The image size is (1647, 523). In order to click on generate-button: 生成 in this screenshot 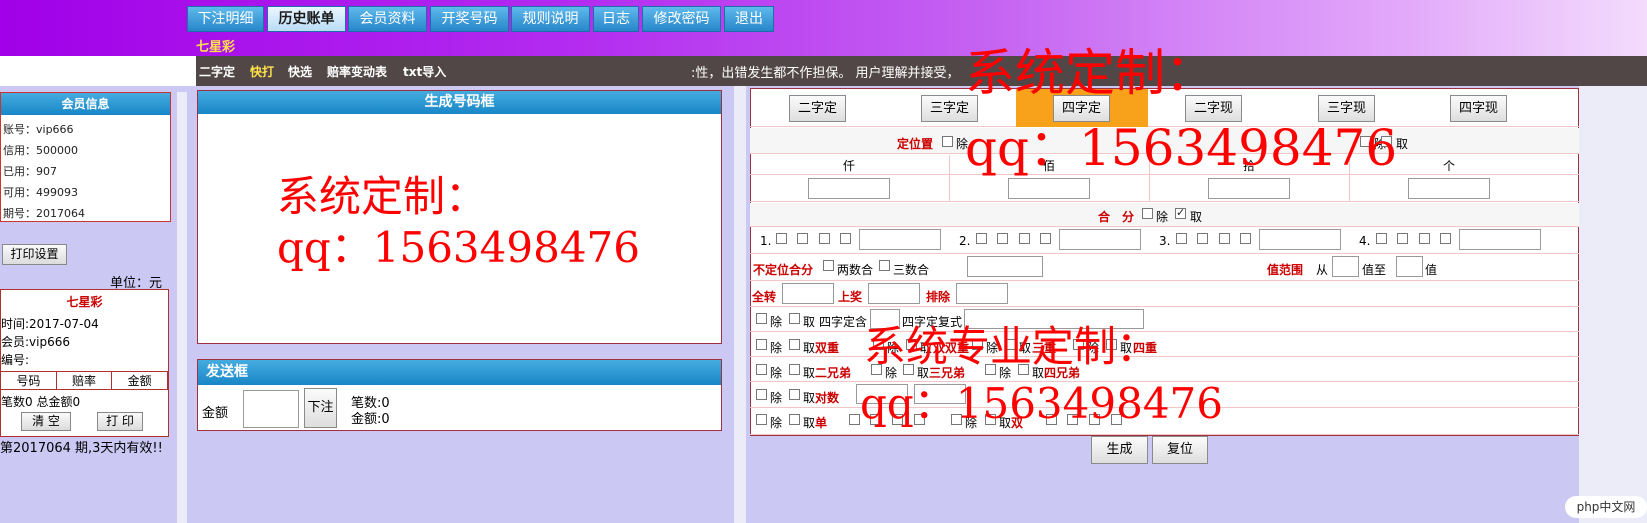, I will do `click(1119, 450)`.